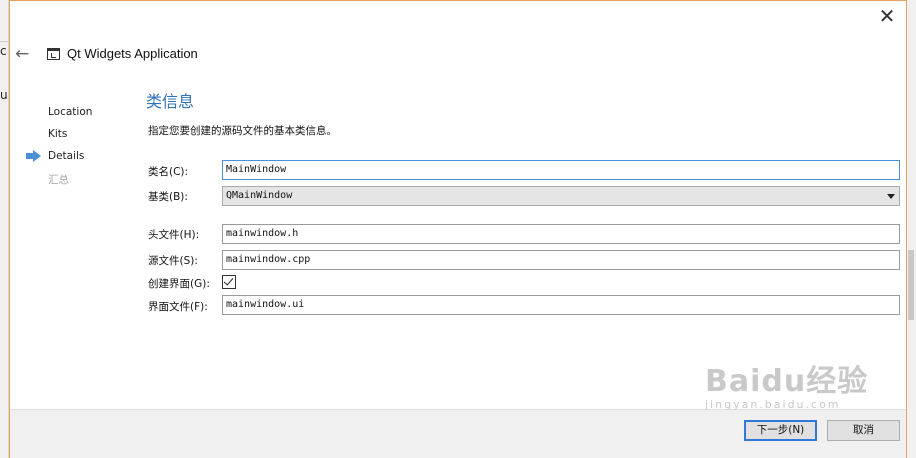 The width and height of the screenshot is (916, 458). I want to click on generate-form-label: 创建界面(G):, so click(179, 284).